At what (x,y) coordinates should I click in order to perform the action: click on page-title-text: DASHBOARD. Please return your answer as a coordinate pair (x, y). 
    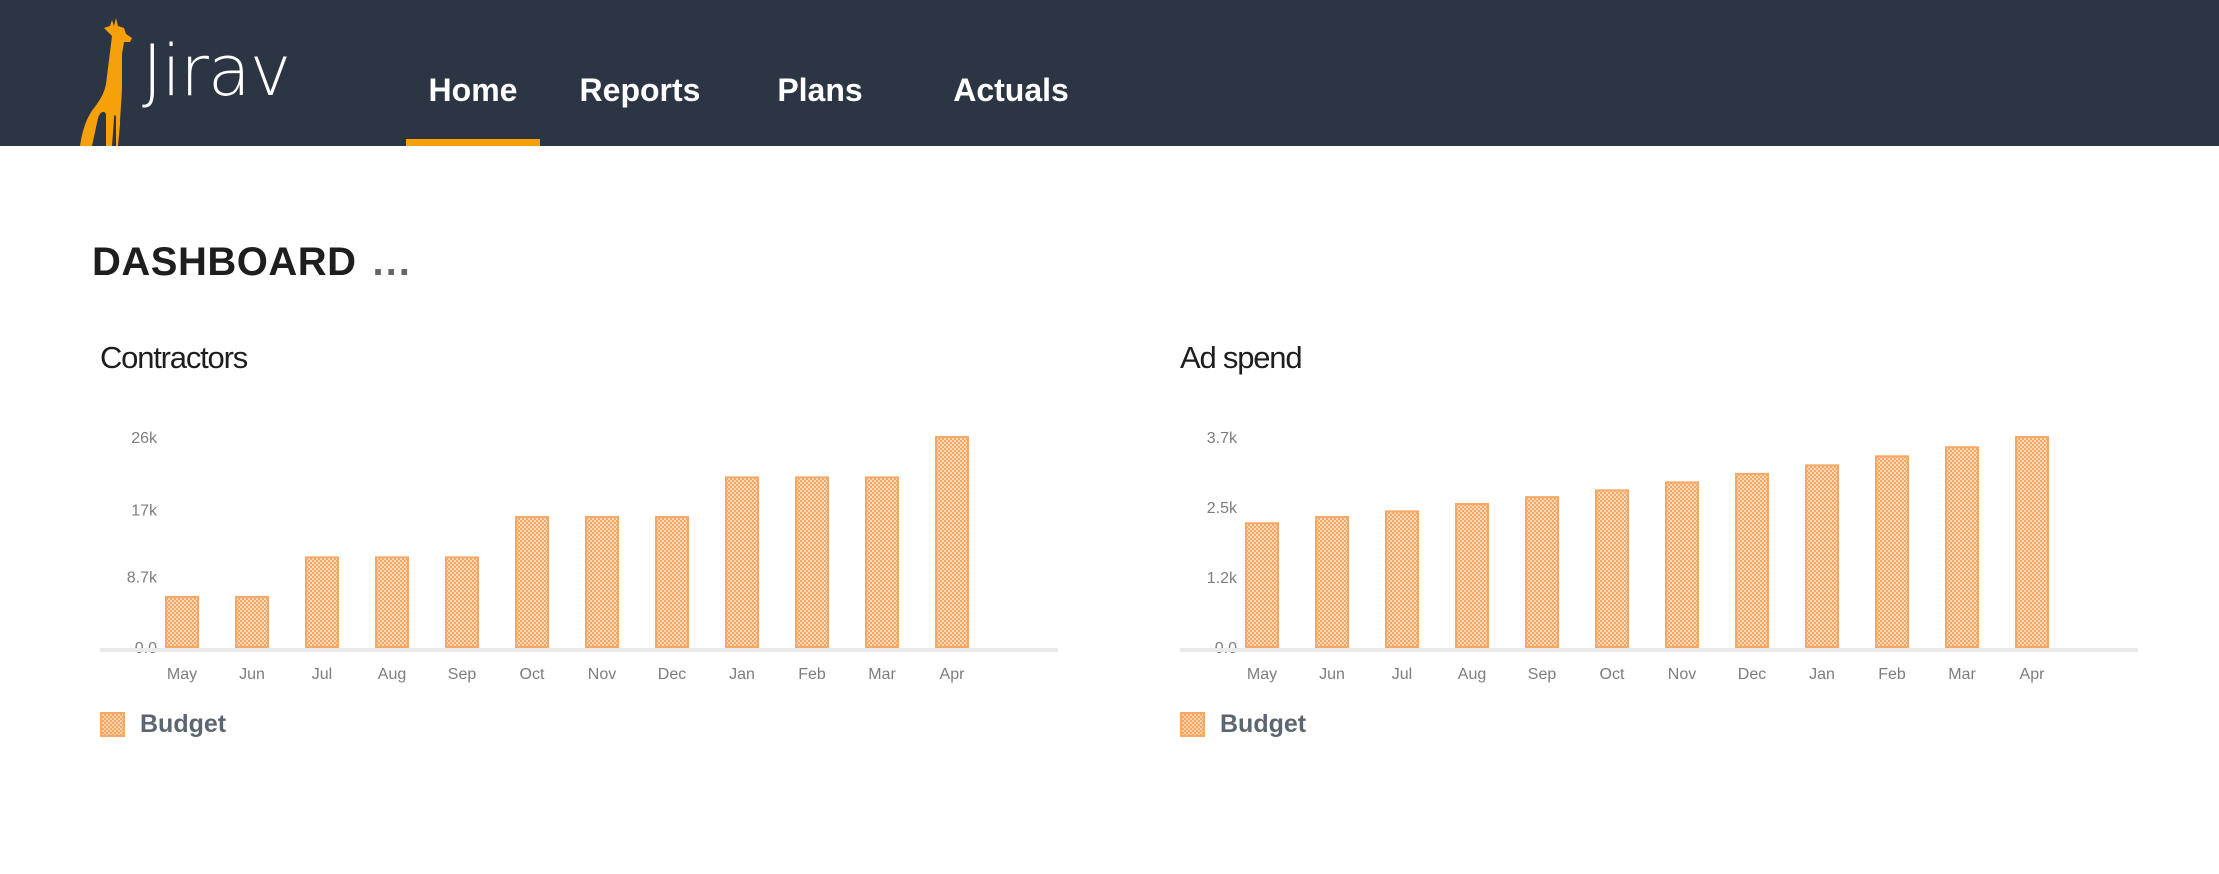
    Looking at the image, I should click on (224, 262).